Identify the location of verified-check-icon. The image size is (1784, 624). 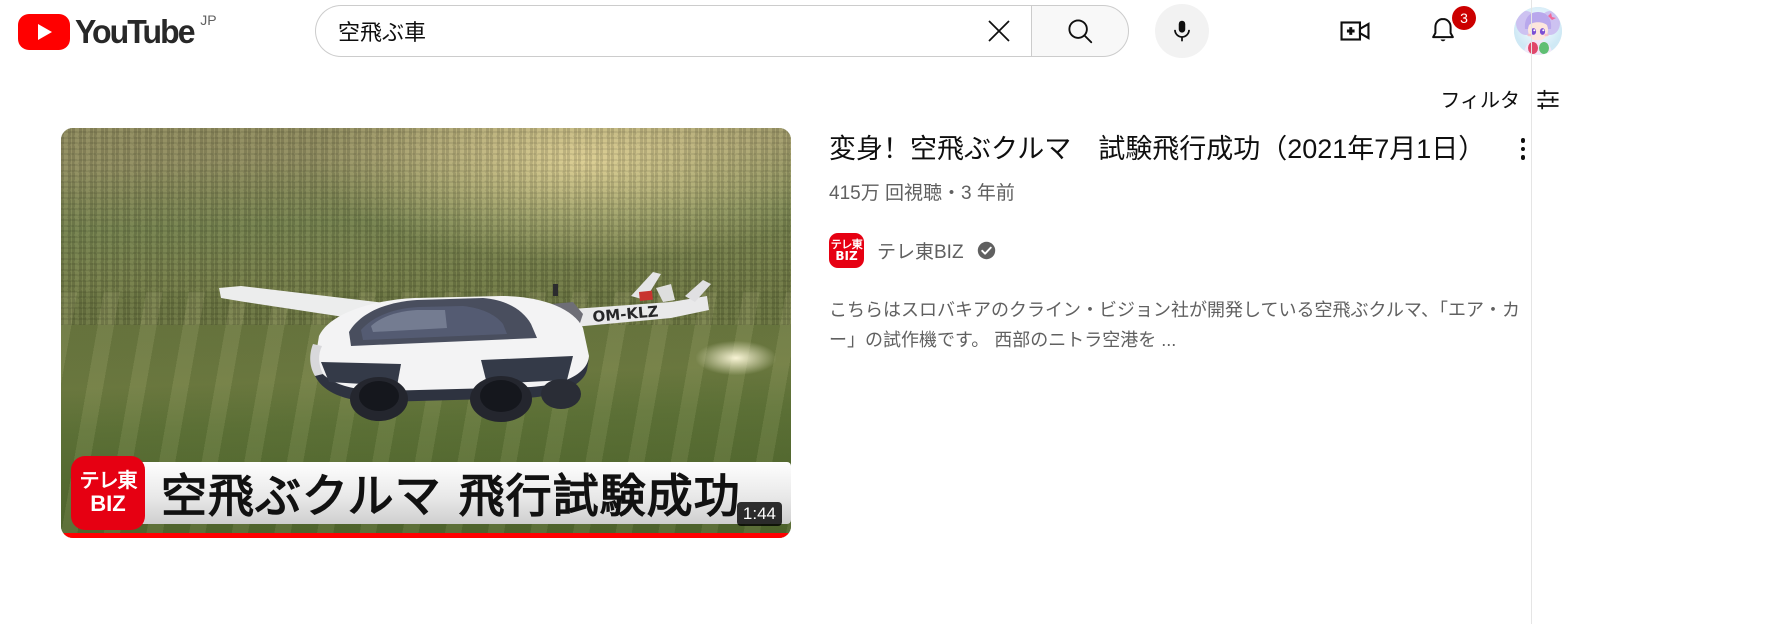
(986, 250).